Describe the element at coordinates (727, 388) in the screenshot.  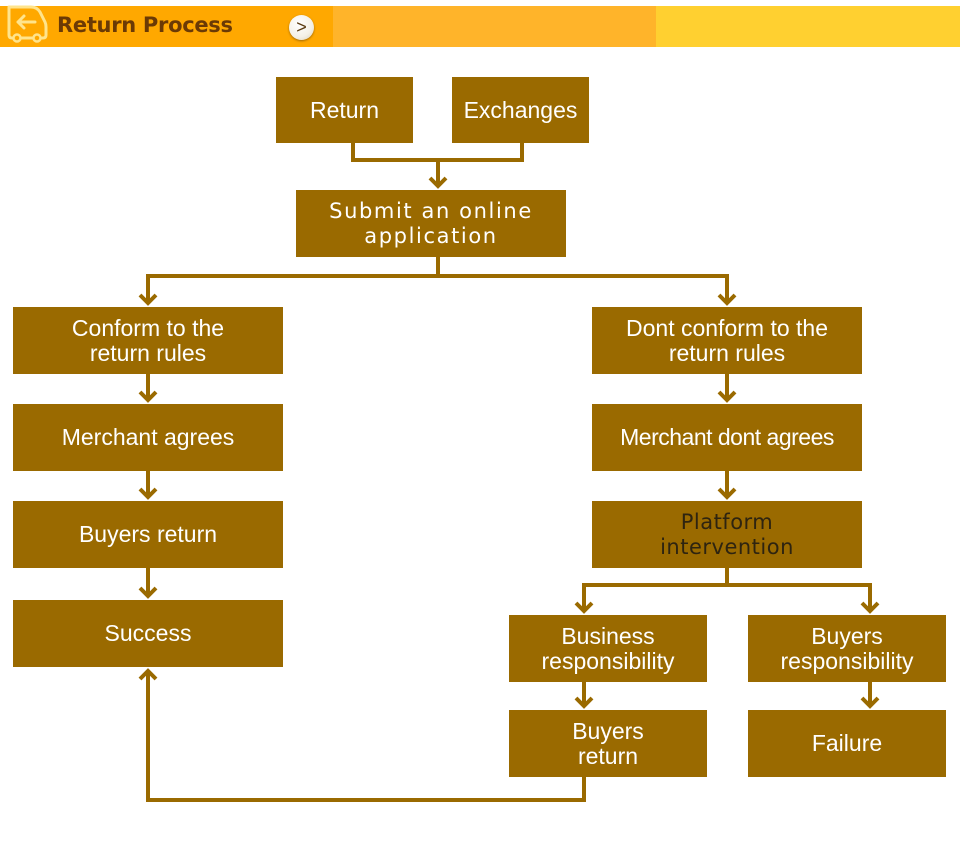
I see `connector-dont-conform-merchant` at that location.